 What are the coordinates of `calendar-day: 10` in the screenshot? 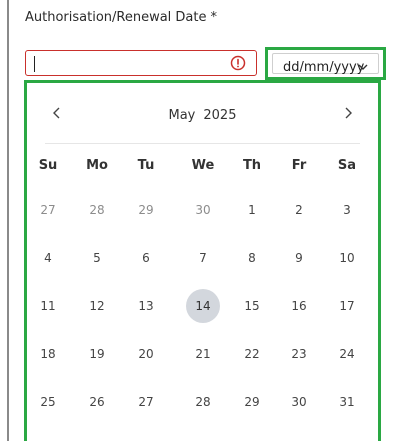 It's located at (347, 258).